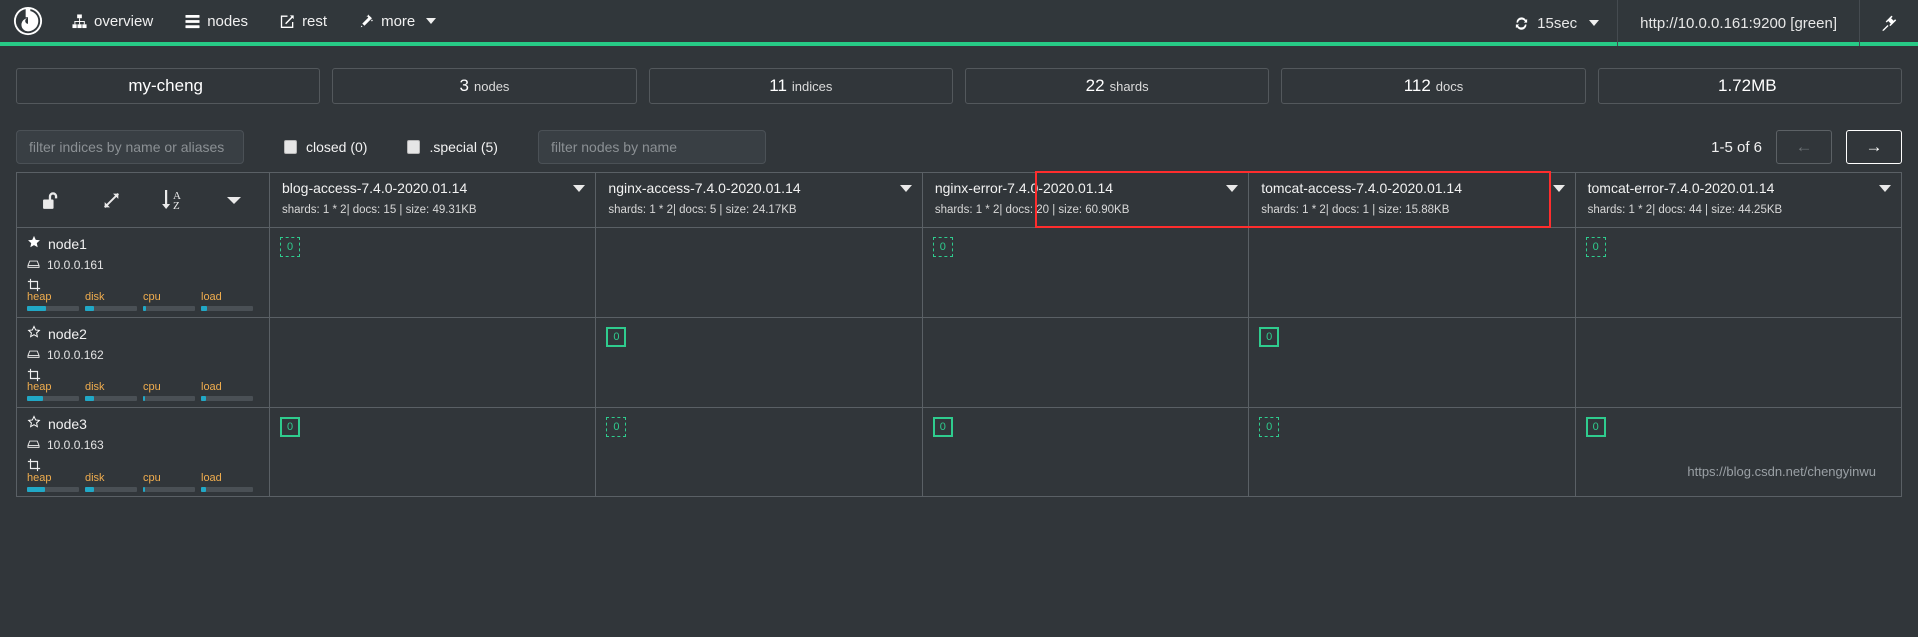 The image size is (1918, 637). Describe the element at coordinates (337, 147) in the screenshot. I see `filter-closed-label: closed (0)` at that location.